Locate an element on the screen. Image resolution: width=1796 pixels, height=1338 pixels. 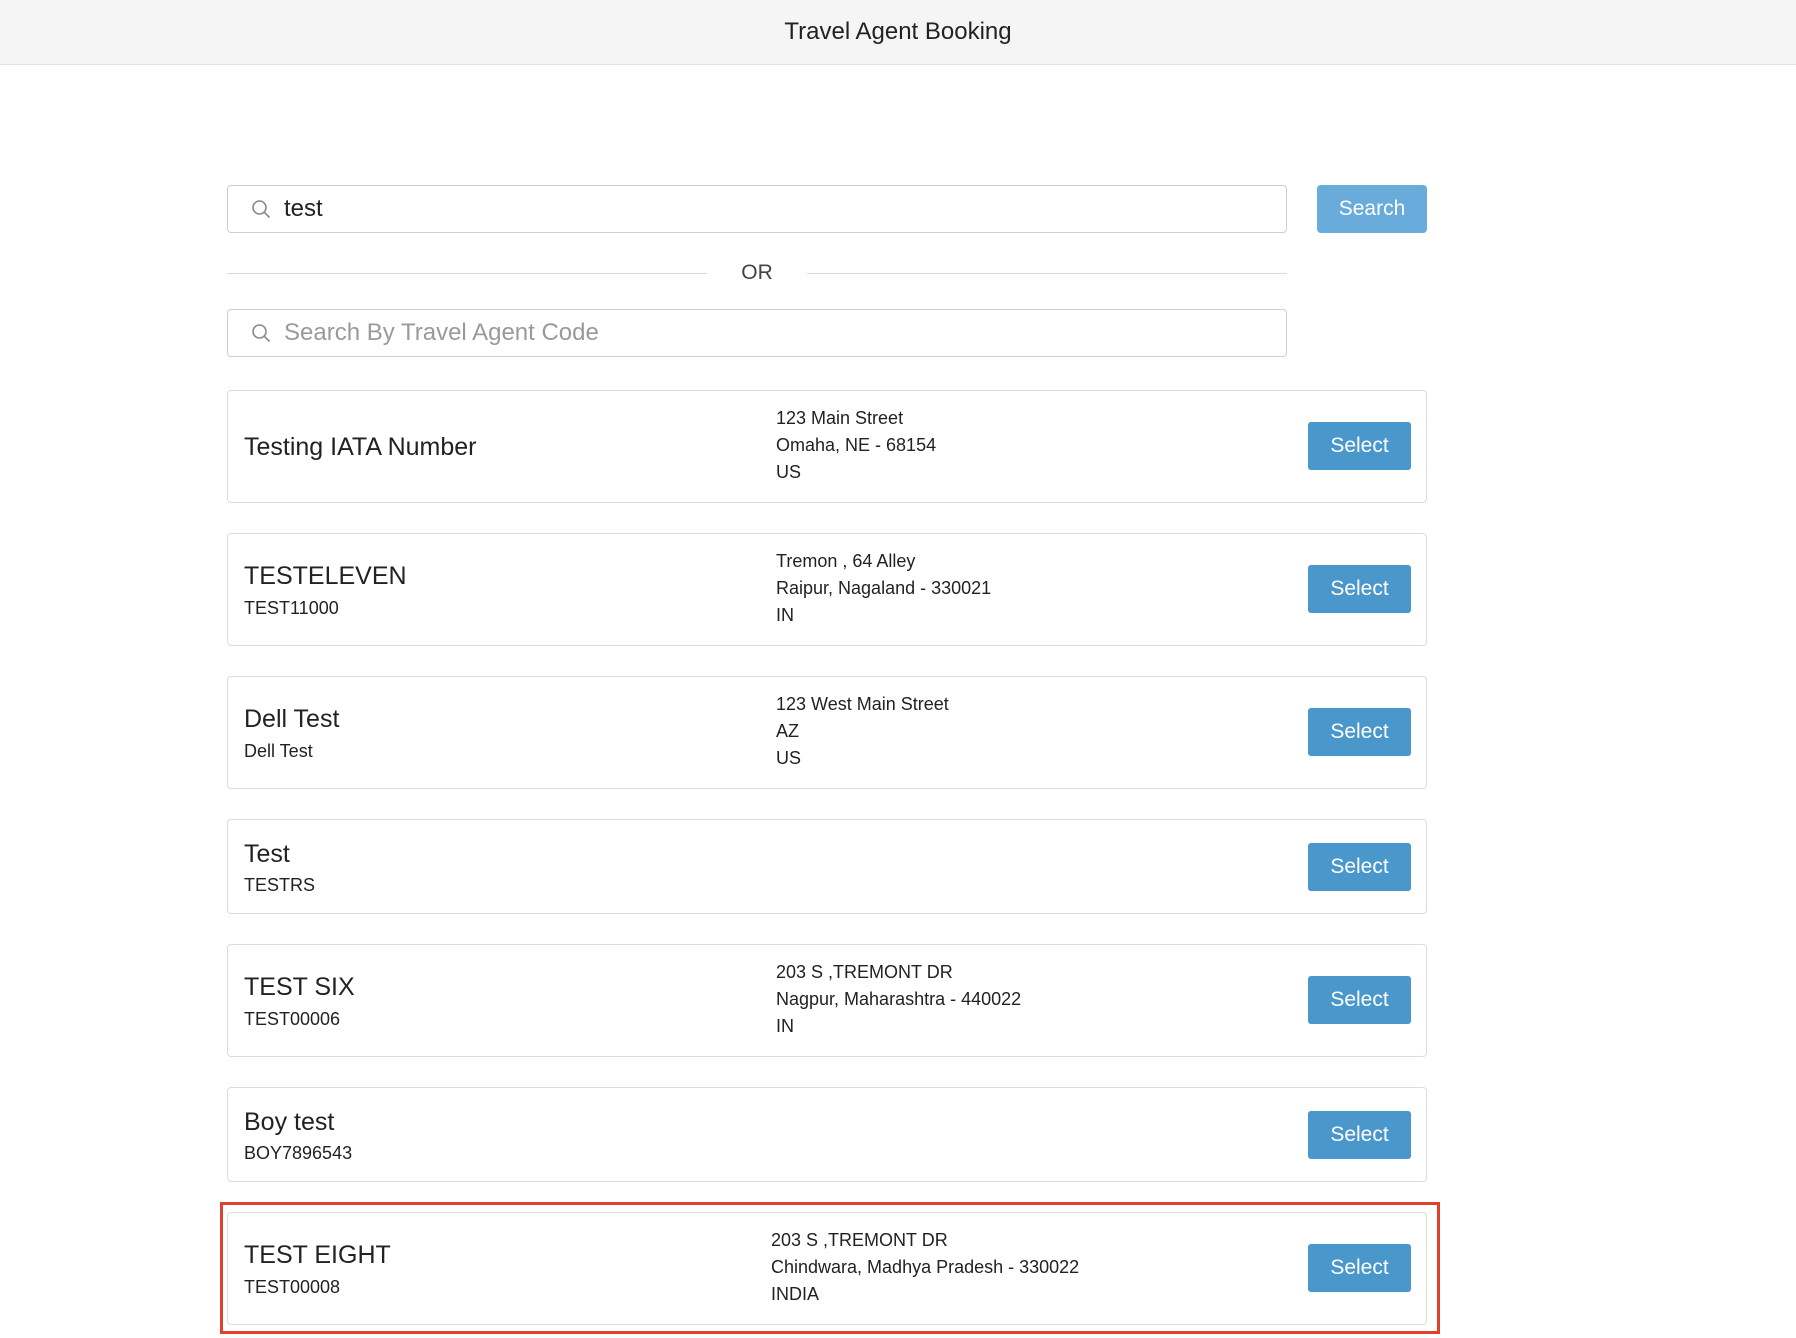
address-line-2: Nagpur, Maharashtra - 440022 is located at coordinates (899, 999).